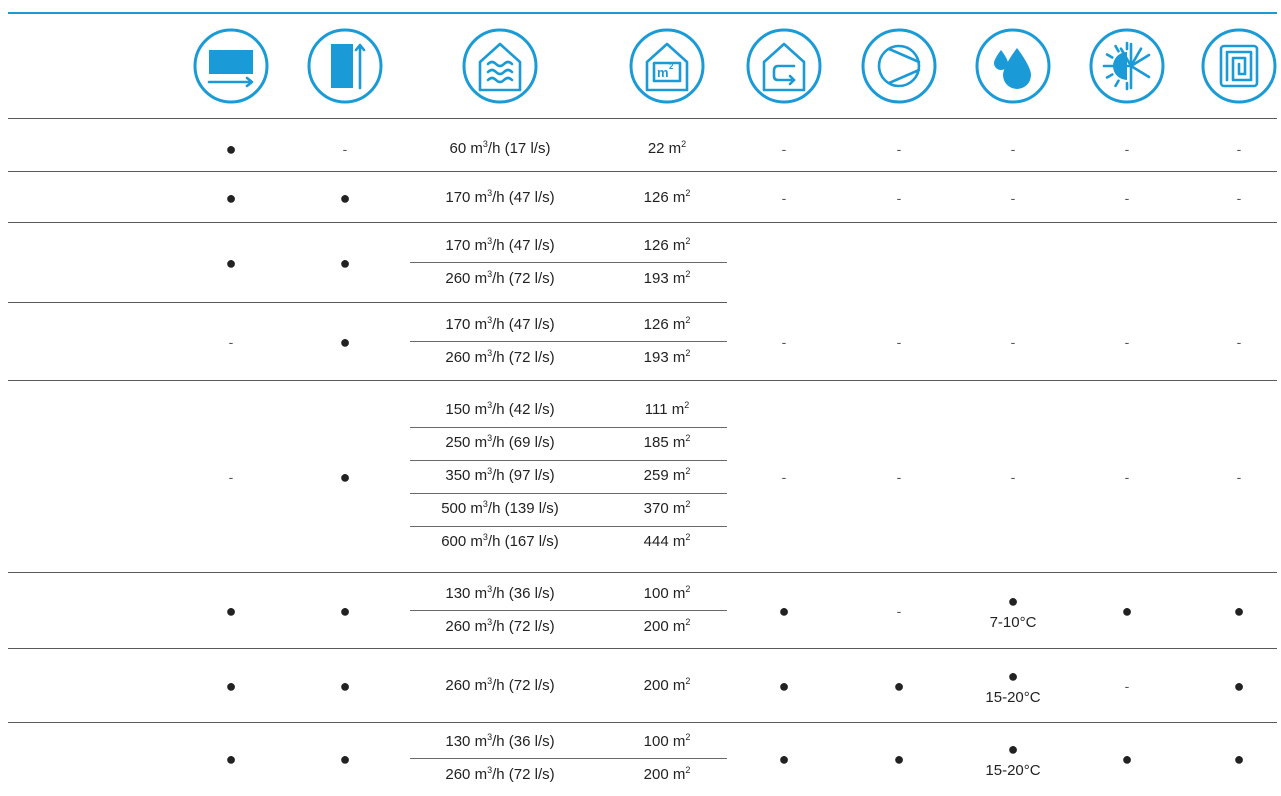  Describe the element at coordinates (642, 13) in the screenshot. I see `top-accent-rule` at that location.